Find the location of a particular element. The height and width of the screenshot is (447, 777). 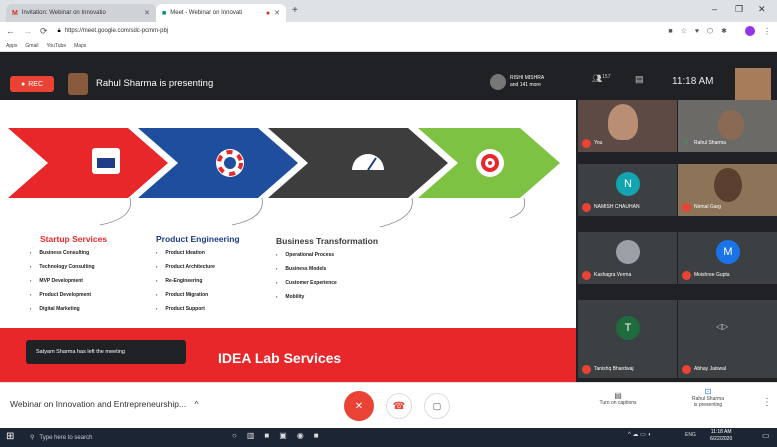

back-icon: ← is located at coordinates (10, 31).